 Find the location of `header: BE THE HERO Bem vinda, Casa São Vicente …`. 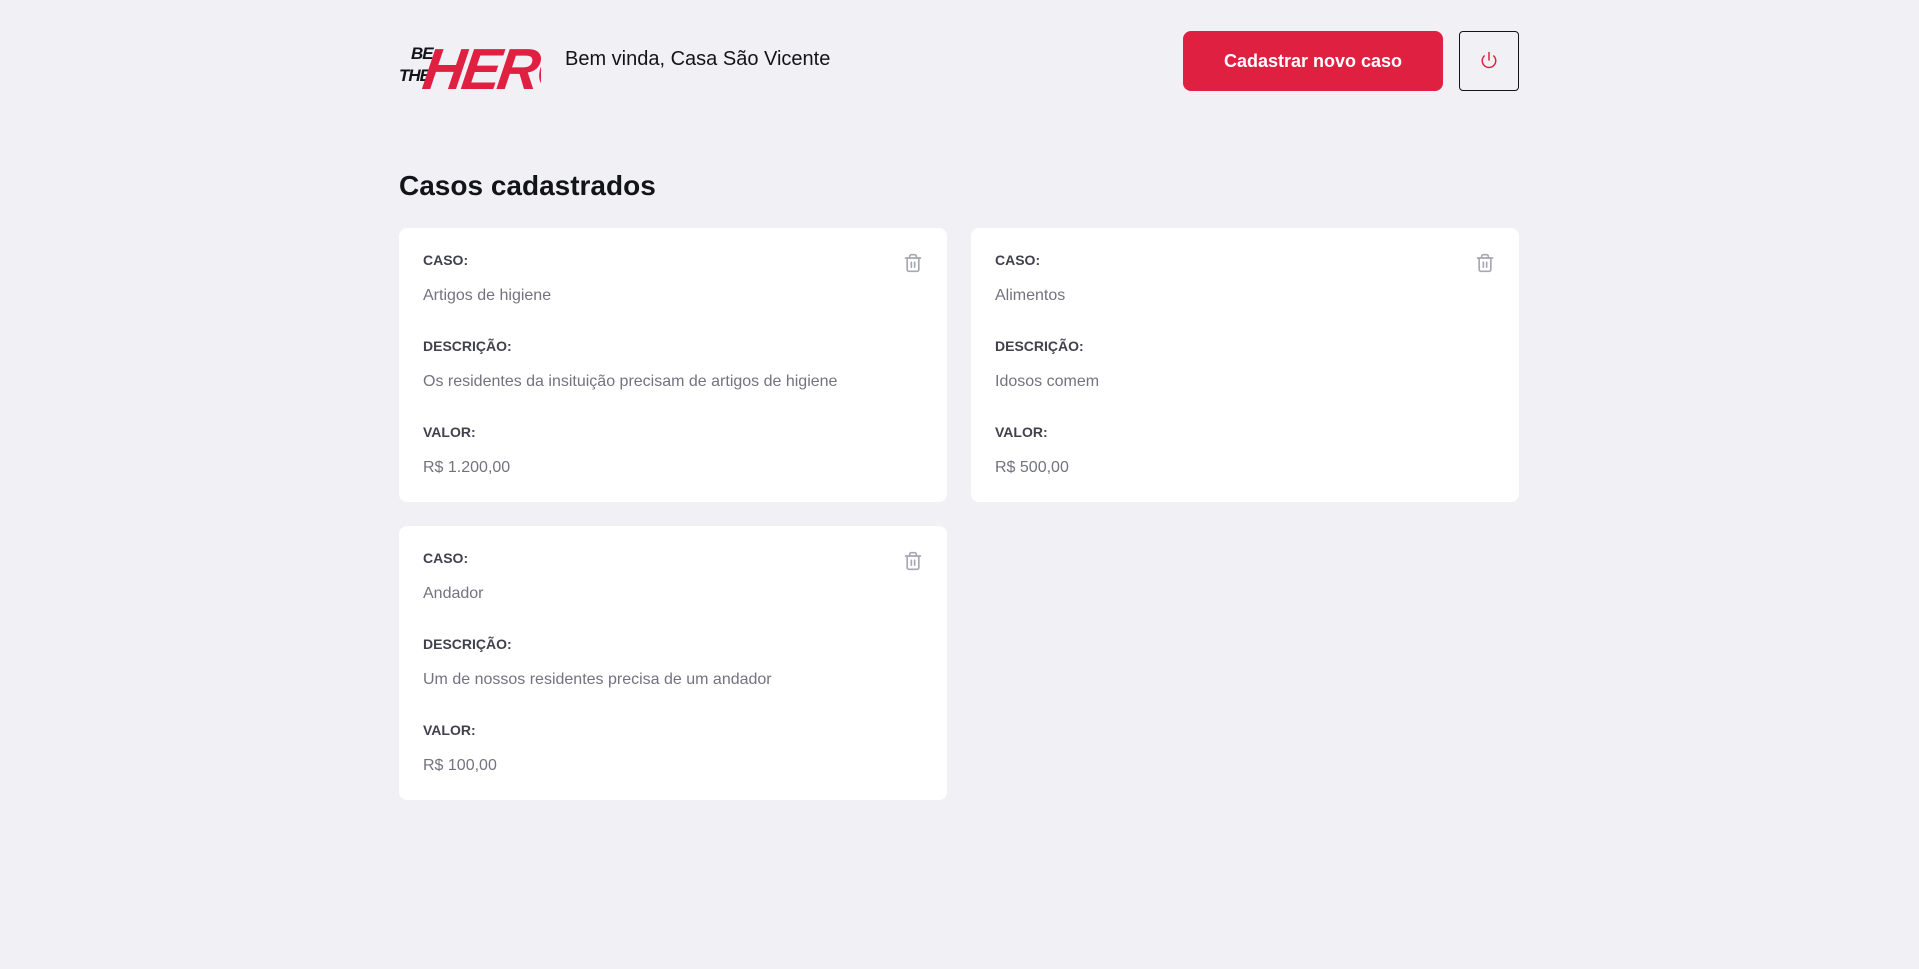

header: BE THE HERO Bem vinda, Casa São Vicente … is located at coordinates (959, 61).